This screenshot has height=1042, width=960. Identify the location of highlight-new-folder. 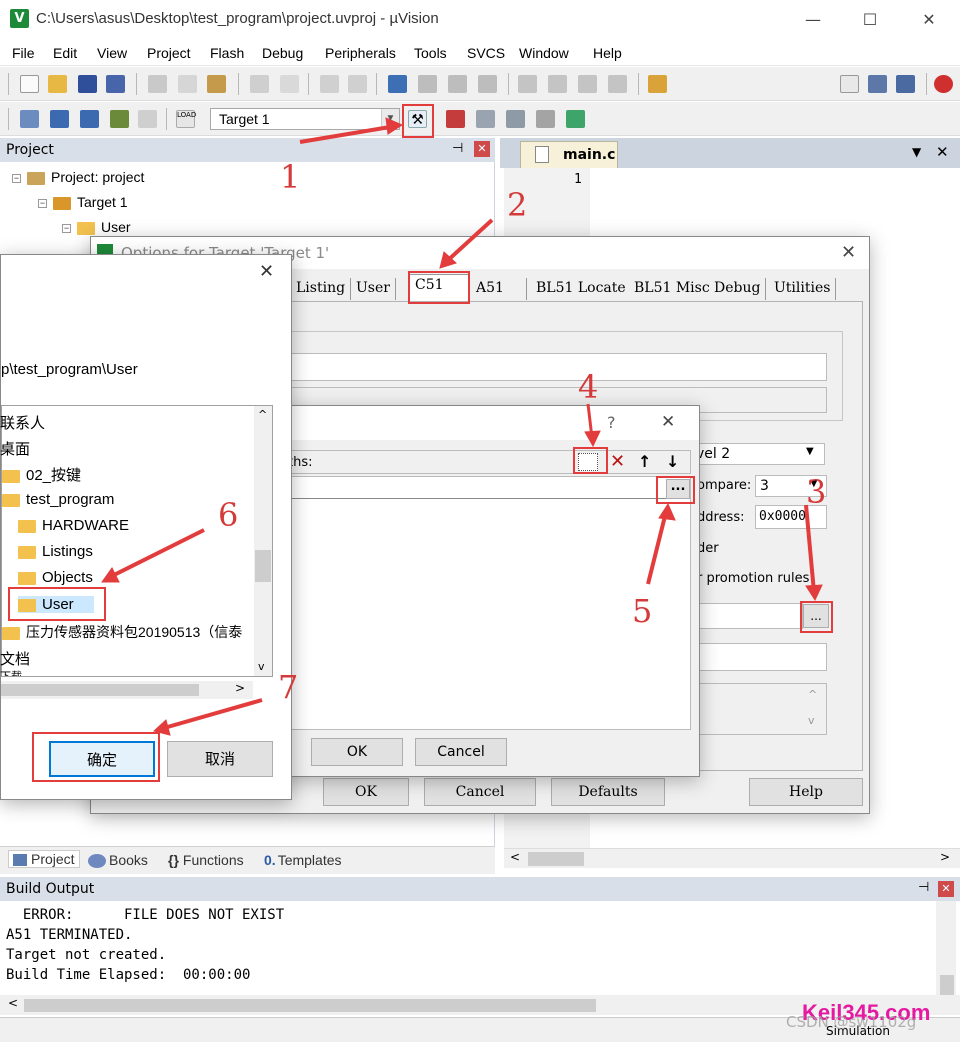
(590, 460).